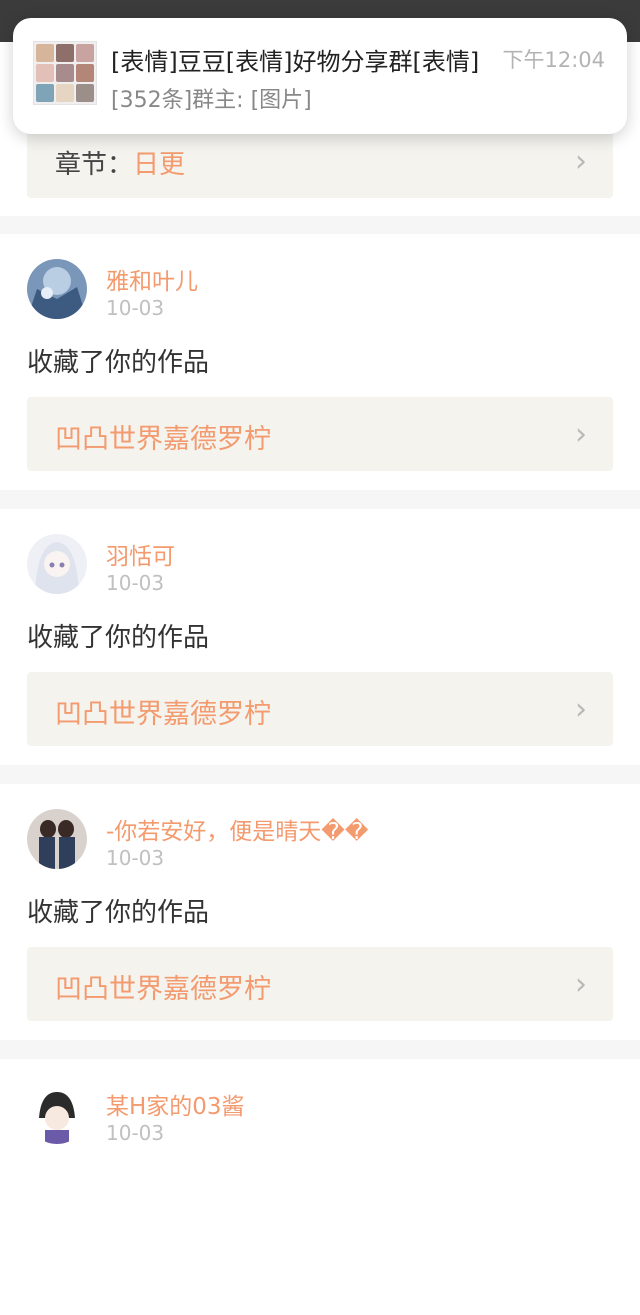 The width and height of the screenshot is (640, 1315). I want to click on chapter-label: 章节：日更, so click(120, 165).